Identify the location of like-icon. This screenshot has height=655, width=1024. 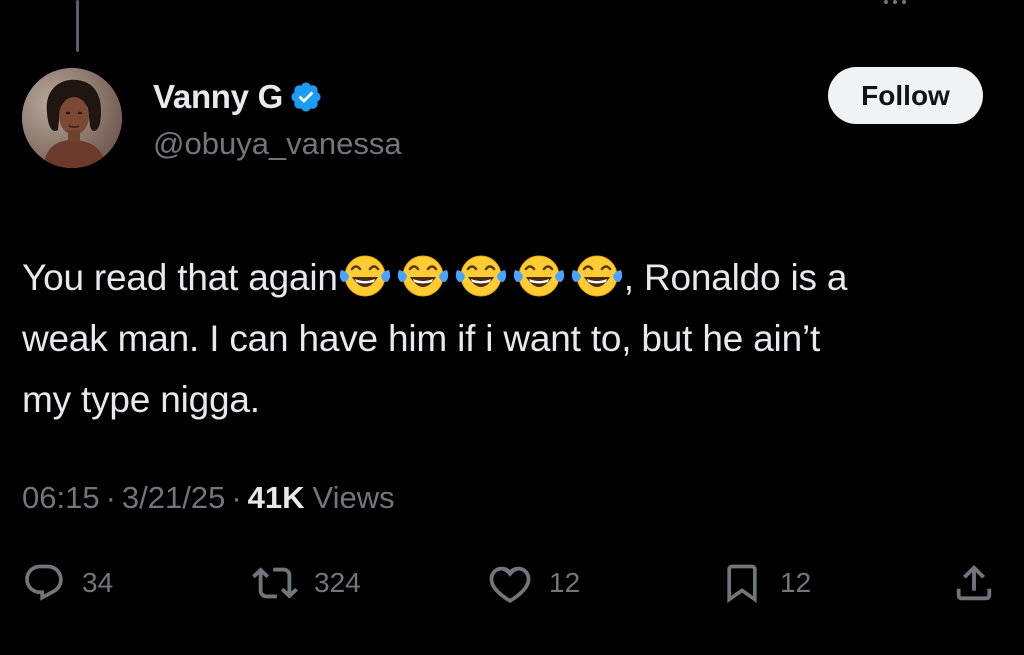
(510, 583).